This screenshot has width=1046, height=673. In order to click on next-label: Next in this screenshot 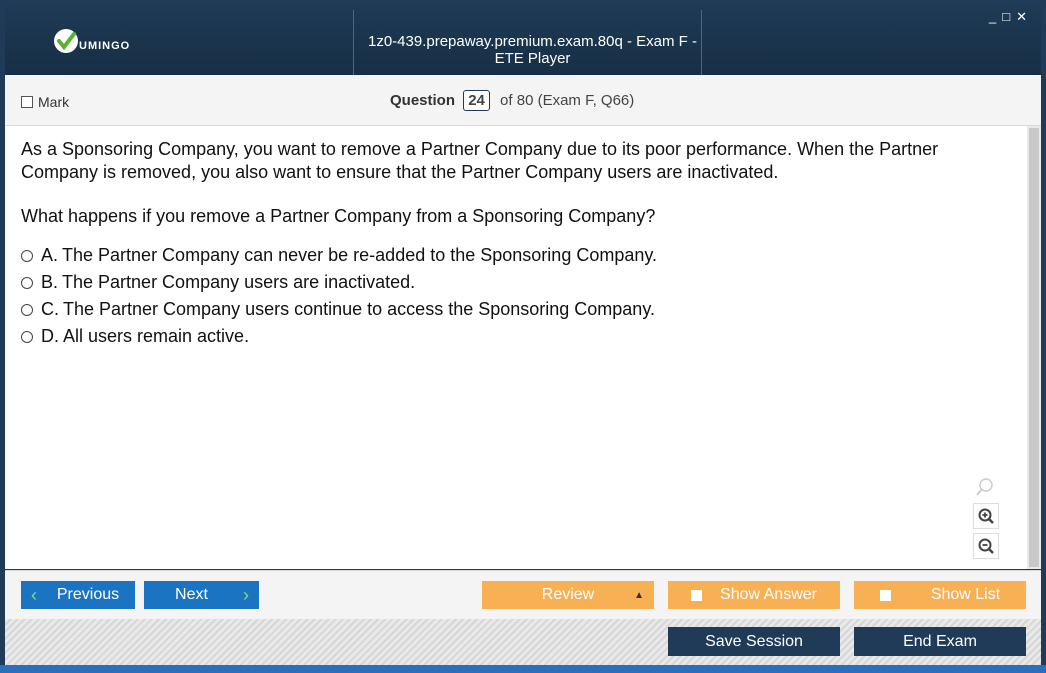, I will do `click(191, 594)`.